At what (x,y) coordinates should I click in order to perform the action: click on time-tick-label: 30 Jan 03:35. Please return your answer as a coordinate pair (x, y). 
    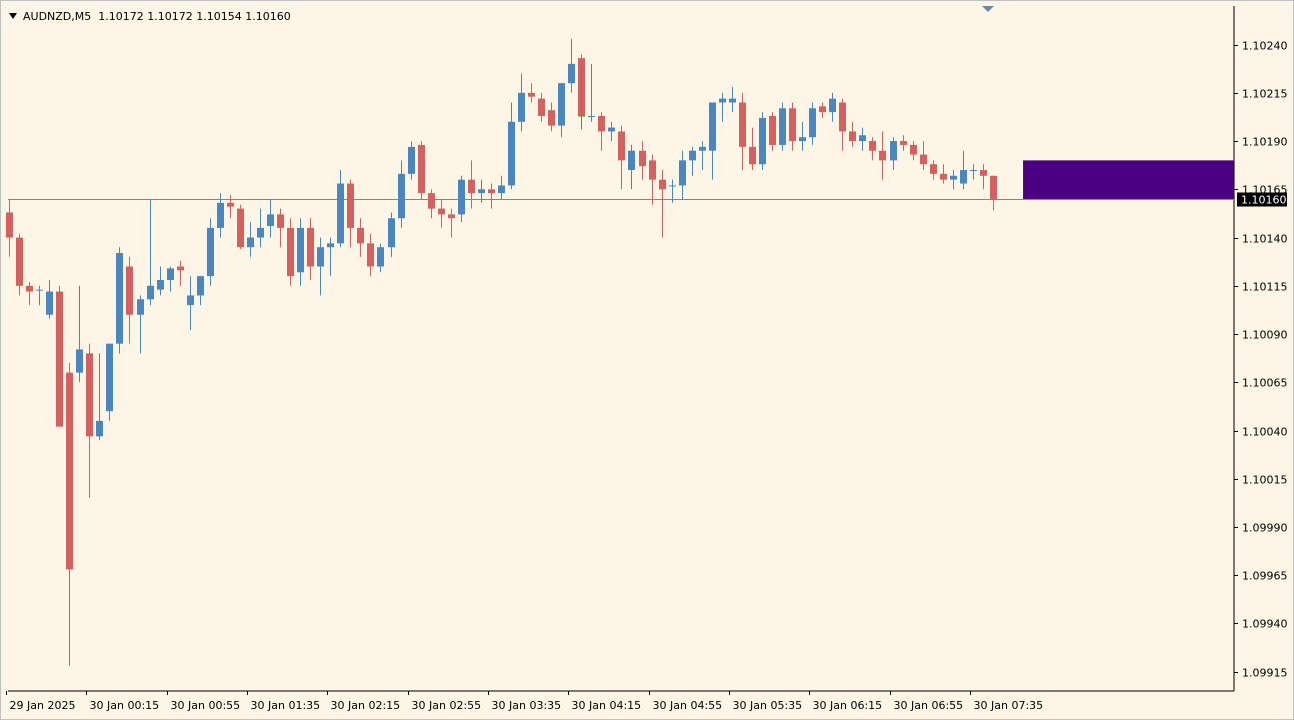
    Looking at the image, I should click on (527, 705).